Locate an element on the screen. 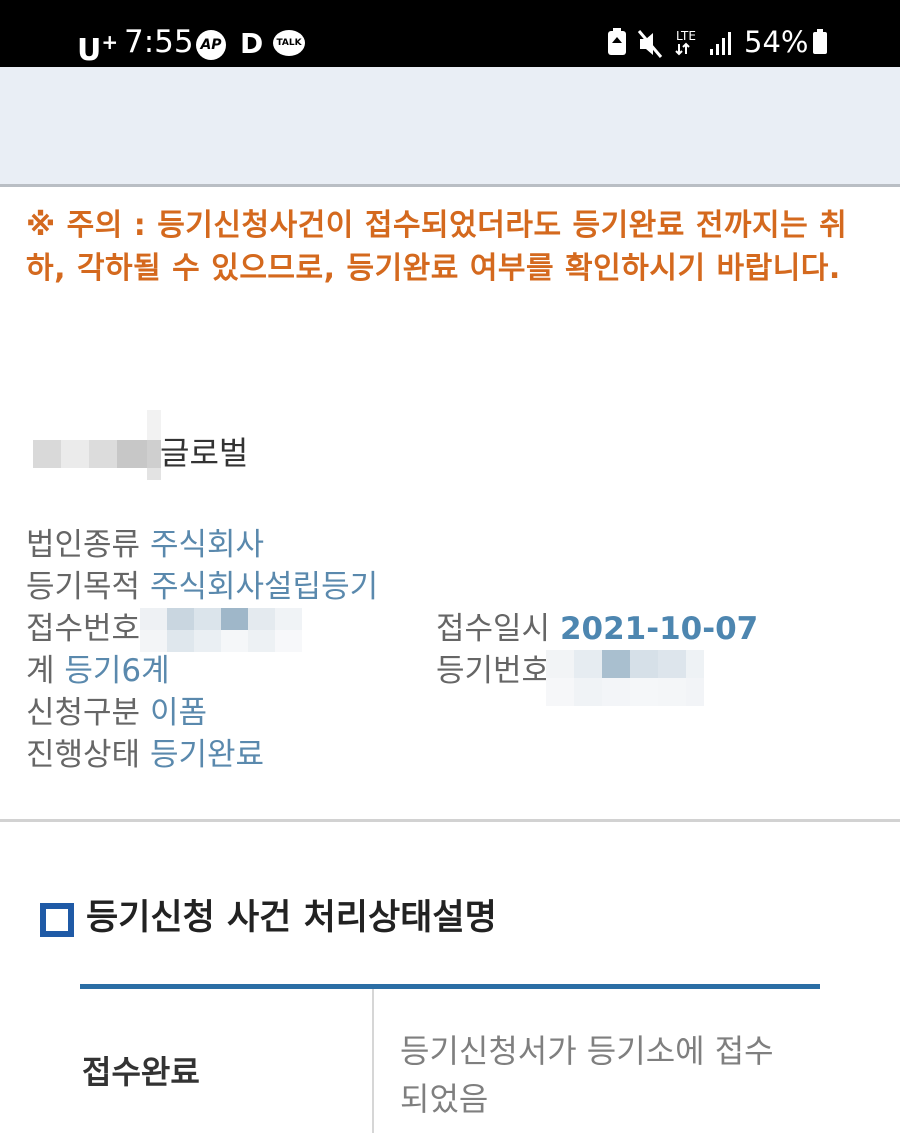 Image resolution: width=900 pixels, height=1133 pixels. carrier-label: U+ is located at coordinates (98, 49).